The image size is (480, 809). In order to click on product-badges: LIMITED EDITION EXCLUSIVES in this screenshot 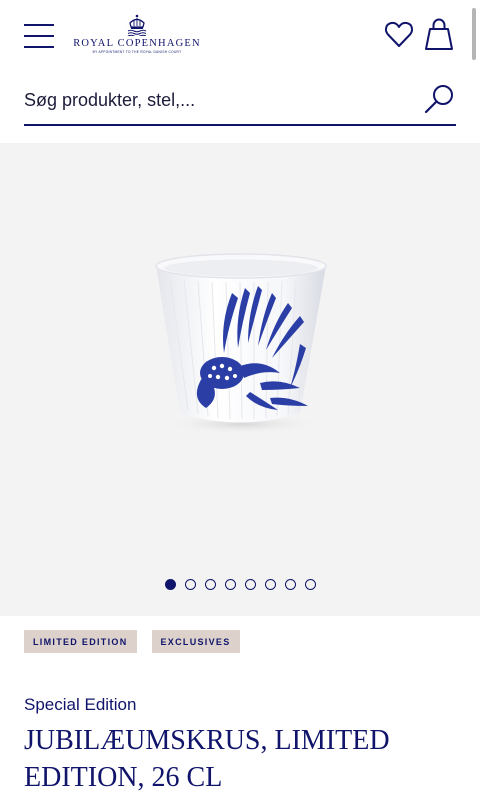, I will do `click(132, 641)`.